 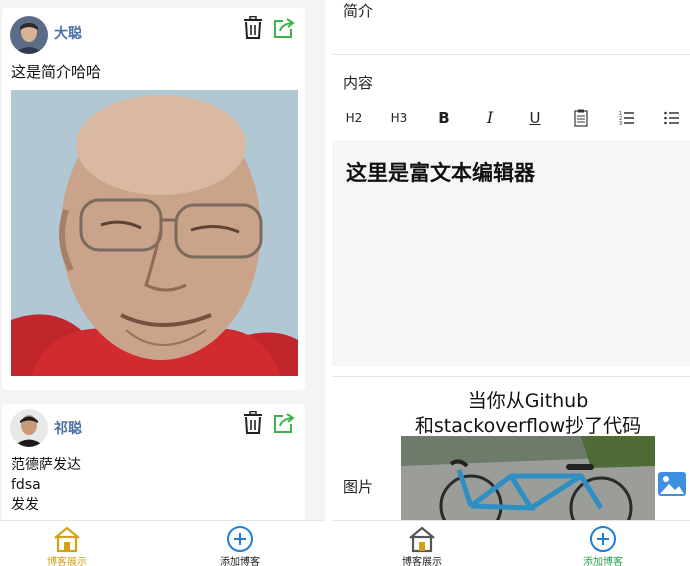 I want to click on ordered-list-icon: 1 2 3, so click(x=627, y=118).